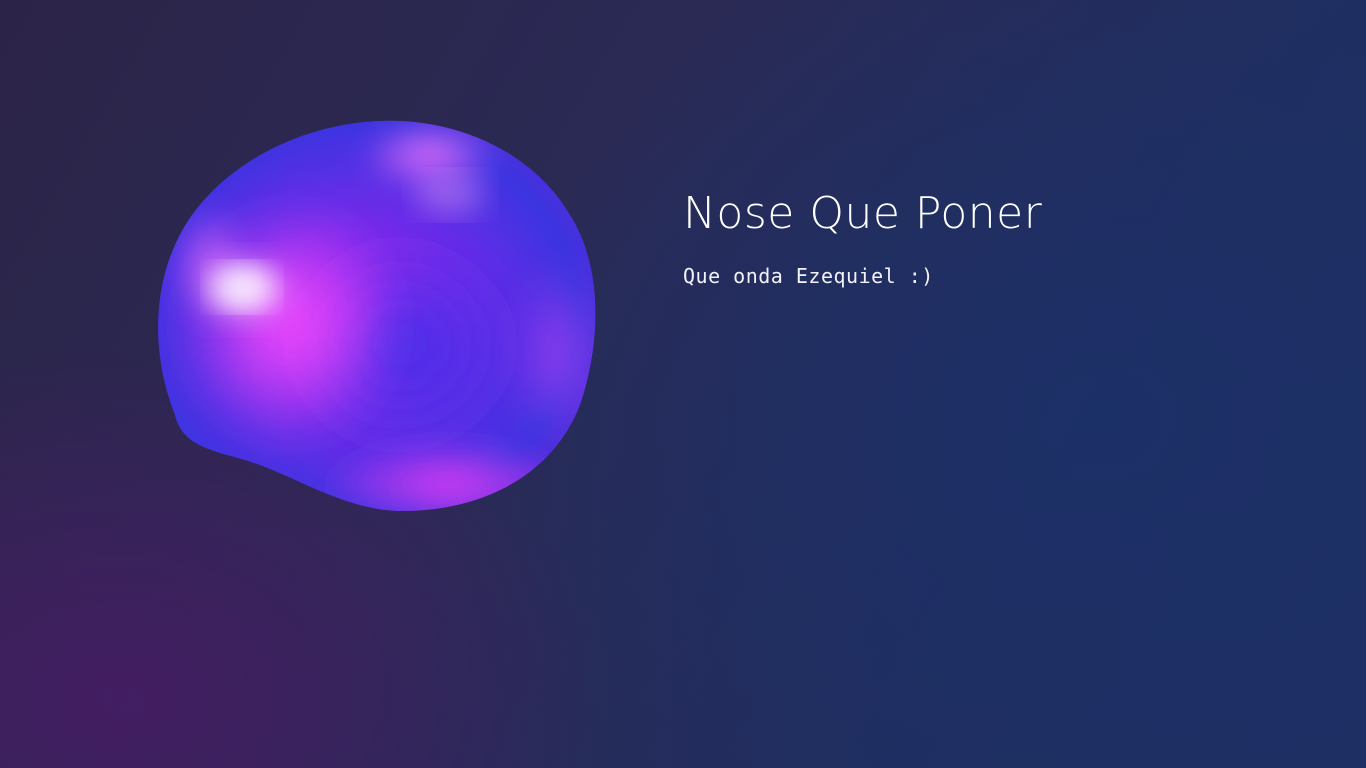  I want to click on hero-text: Nose Que Poner Que onda Ezequiel :), so click(1003, 237).